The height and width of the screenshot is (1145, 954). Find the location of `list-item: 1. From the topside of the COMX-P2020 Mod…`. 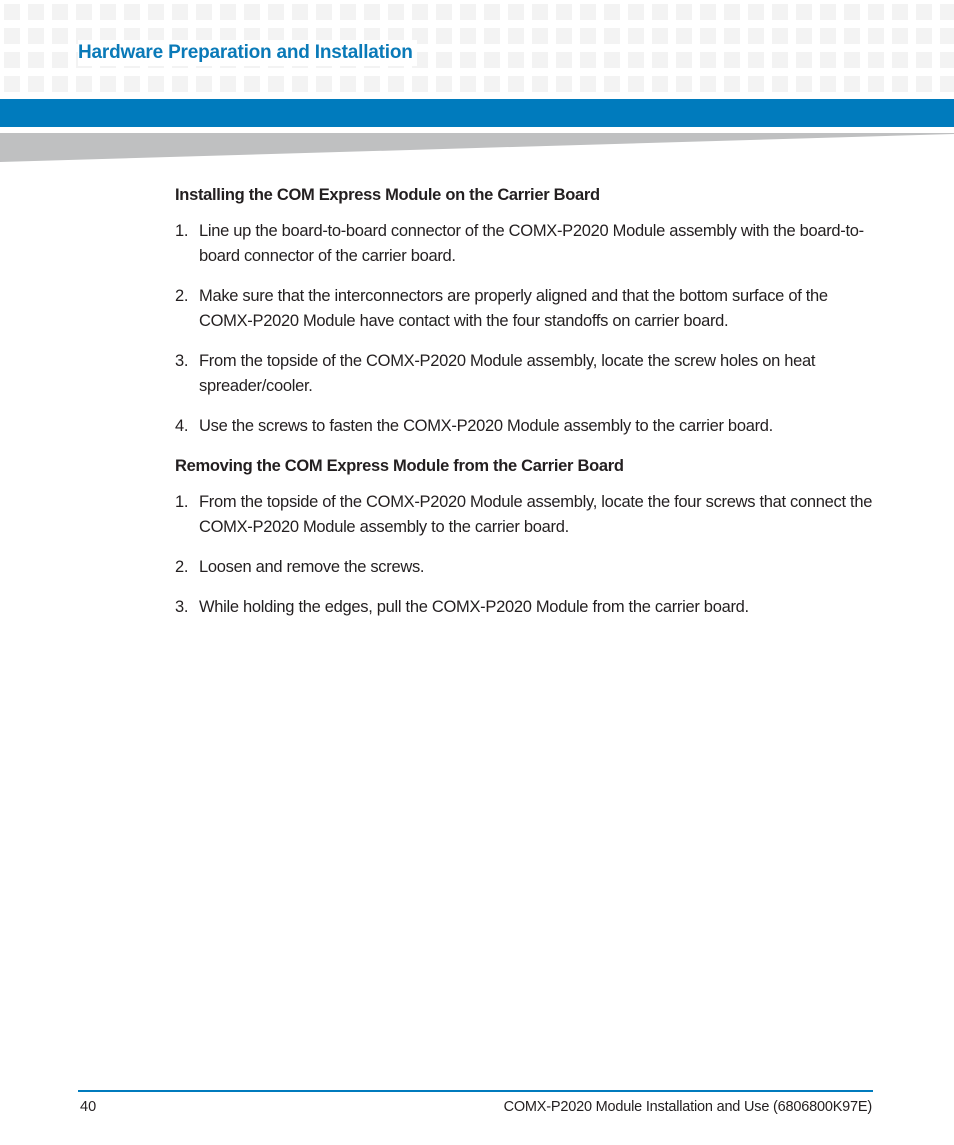

list-item: 1. From the topside of the COMX-P2020 Mod… is located at coordinates (525, 515).